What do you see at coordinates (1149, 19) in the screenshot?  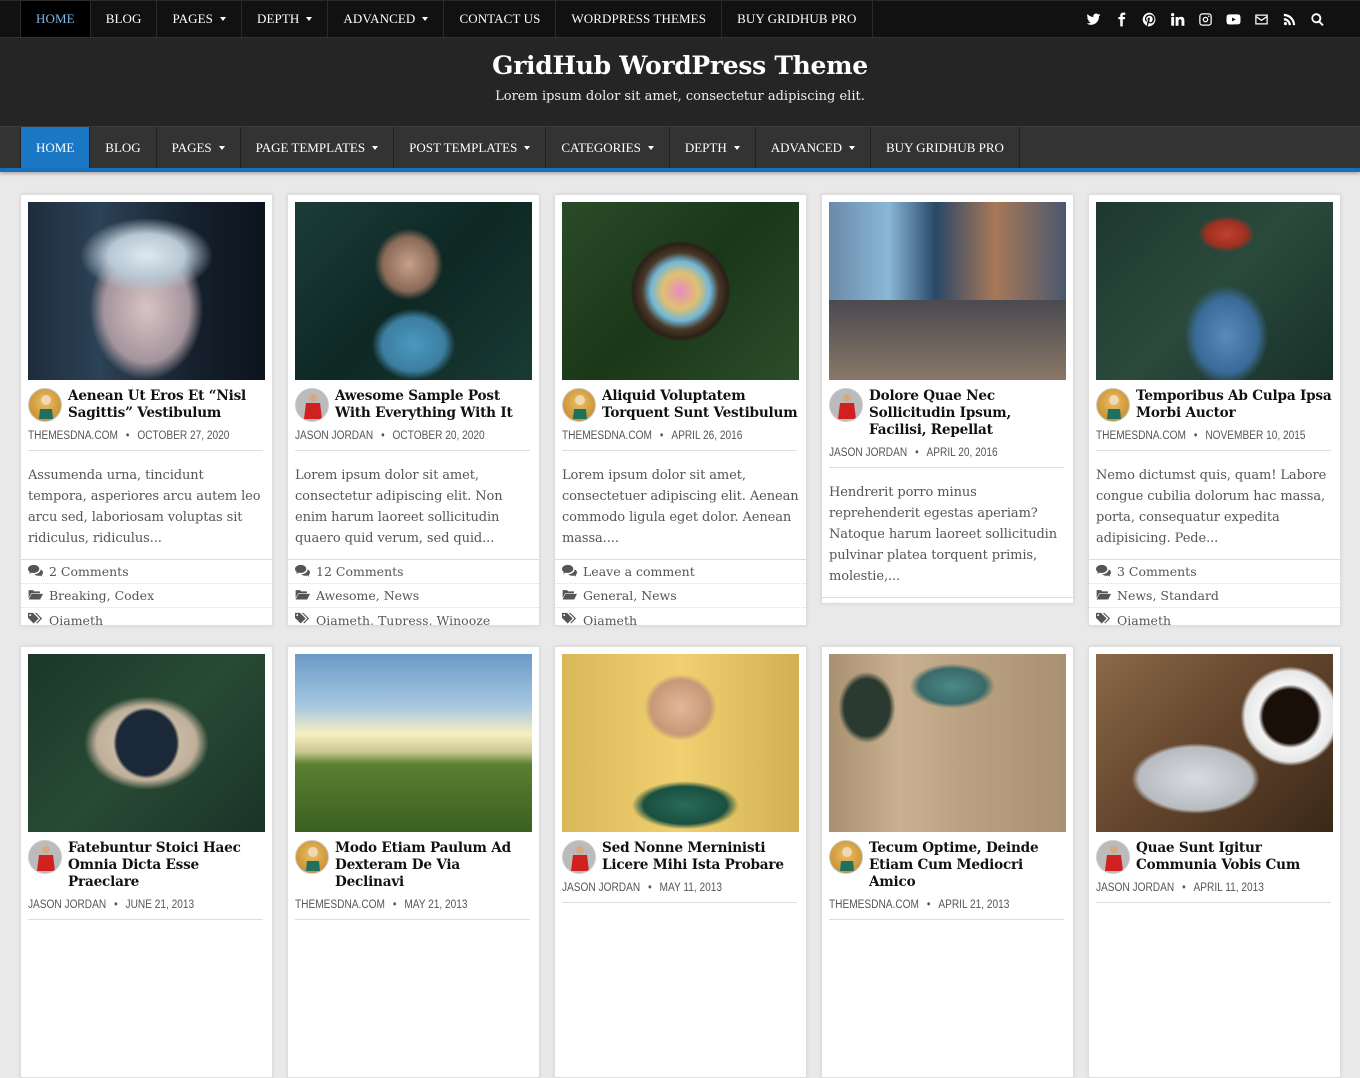 I see `pinterest-icon` at bounding box center [1149, 19].